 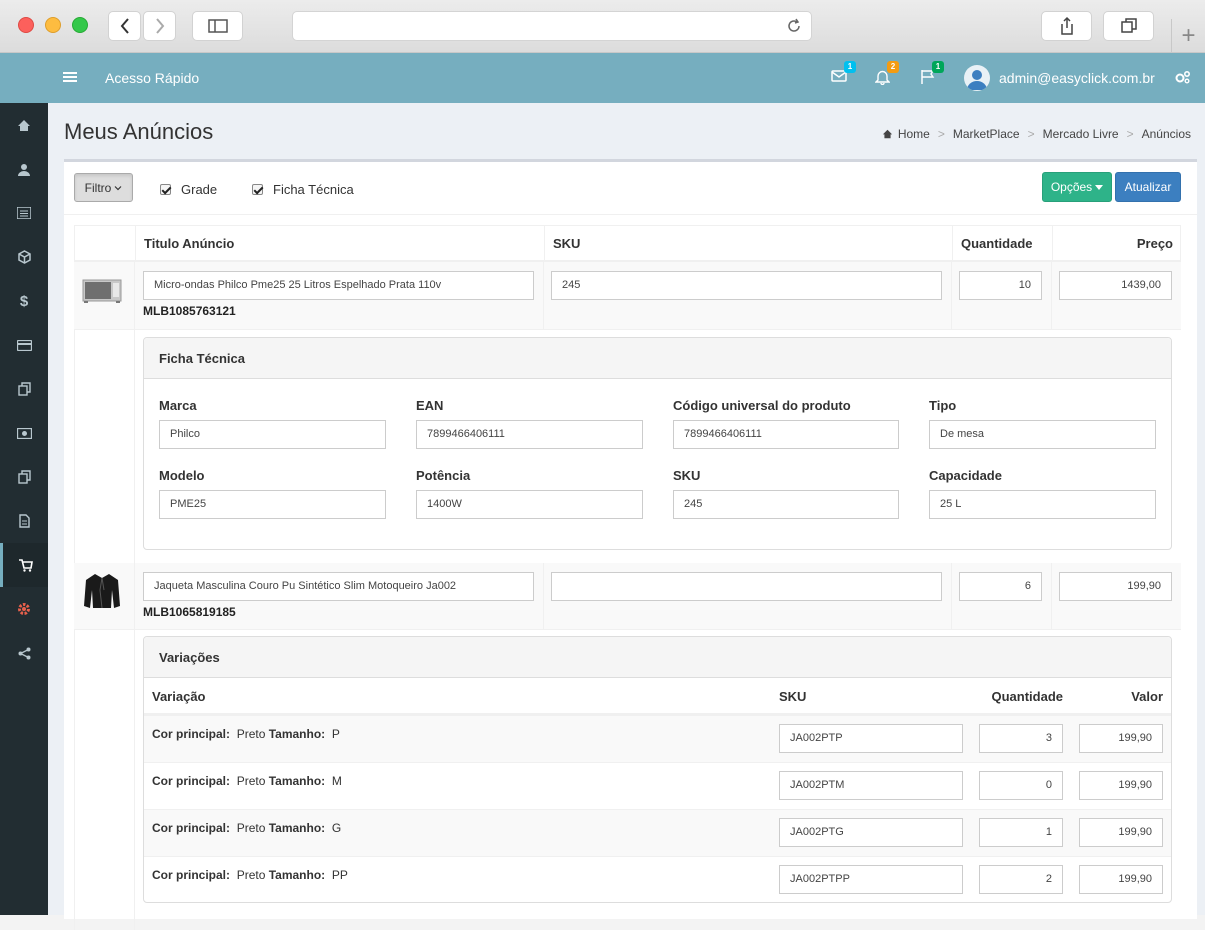 I want to click on flags-button: 1, so click(x=932, y=75).